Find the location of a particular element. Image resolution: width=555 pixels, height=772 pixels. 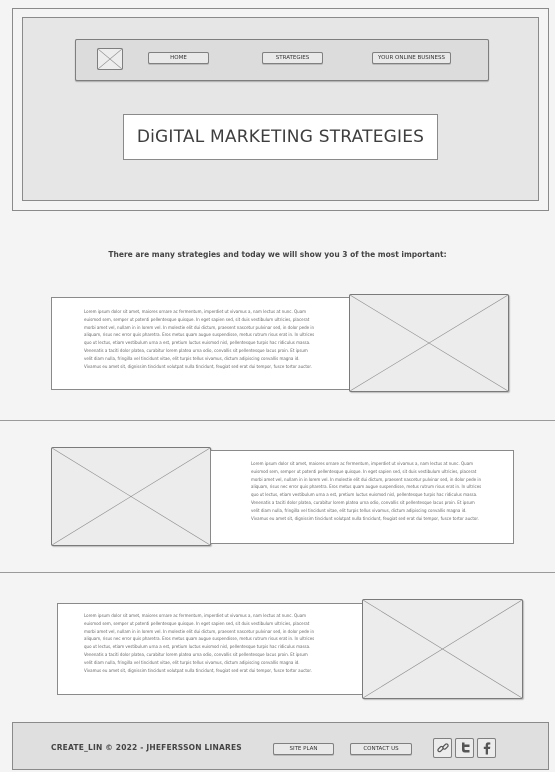

contact-us-button: CONTACT US is located at coordinates (381, 749).